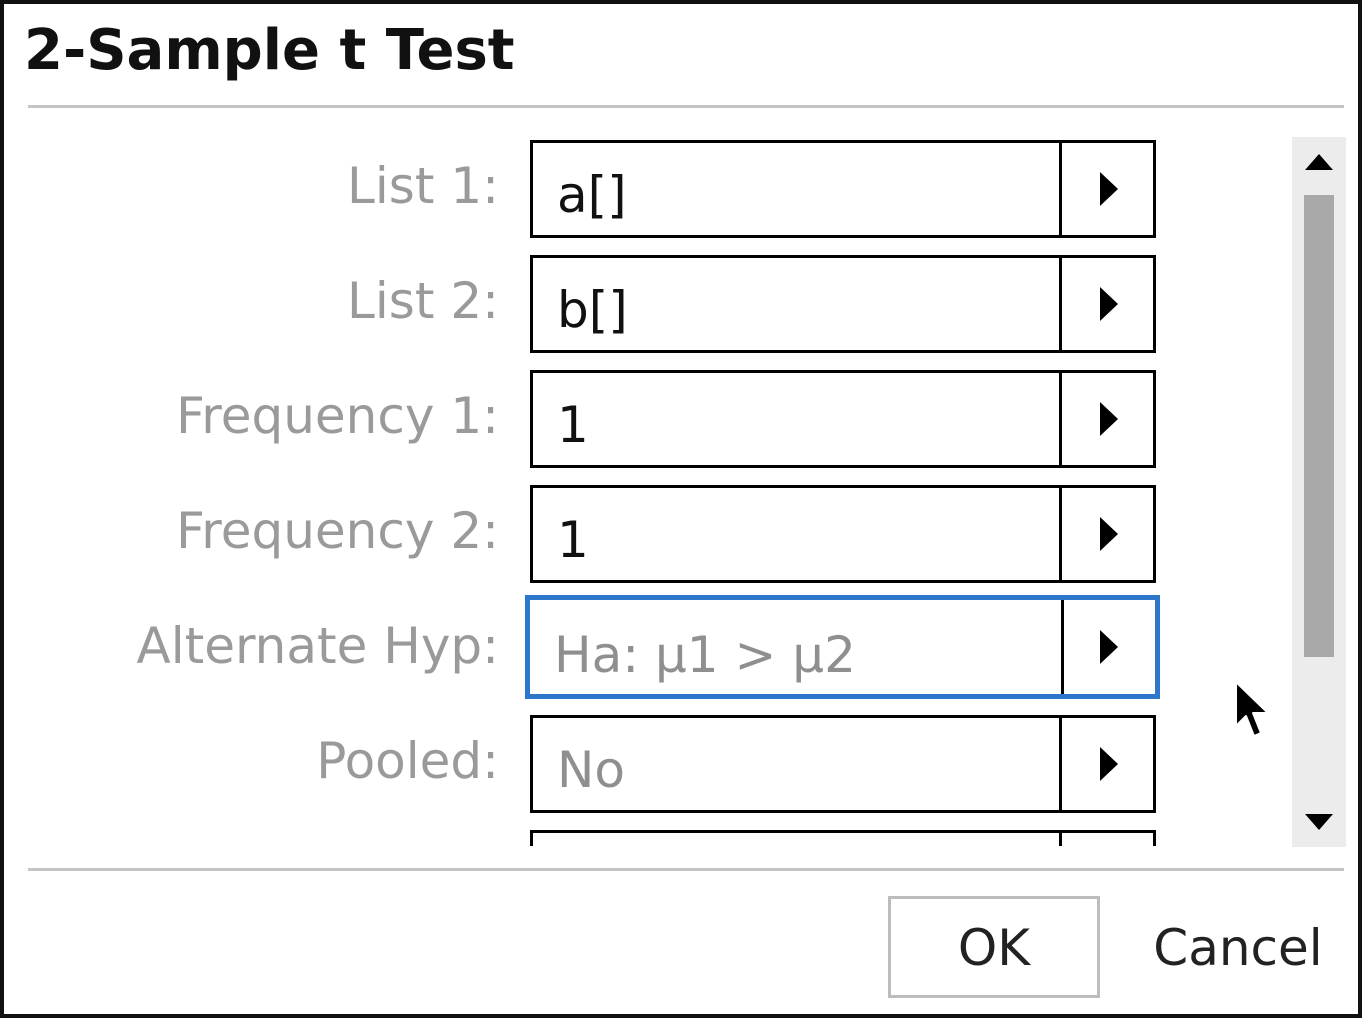  What do you see at coordinates (994, 947) in the screenshot?
I see `ok-button: OK` at bounding box center [994, 947].